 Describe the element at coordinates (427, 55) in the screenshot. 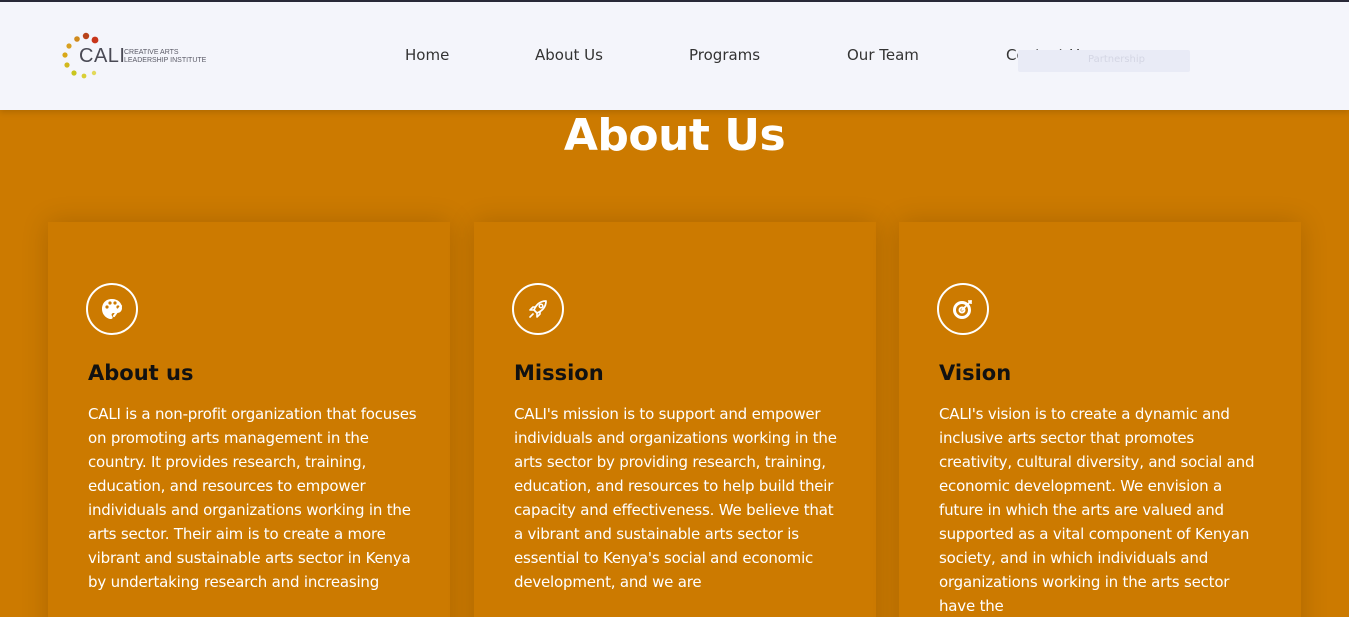

I see `nav-home: Home` at that location.